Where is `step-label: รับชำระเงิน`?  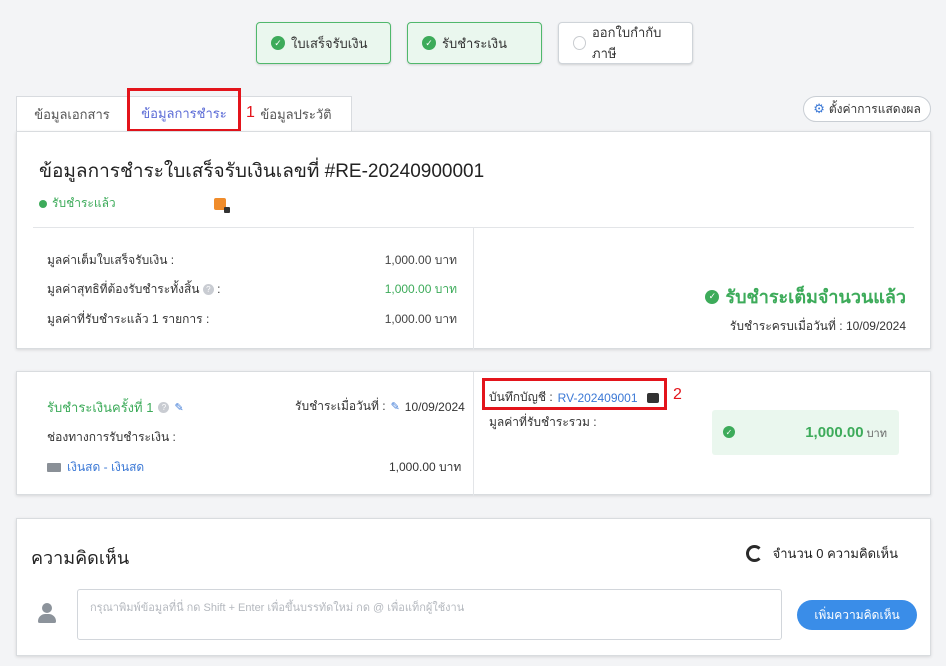
step-label: รับชำระเงิน is located at coordinates (474, 43).